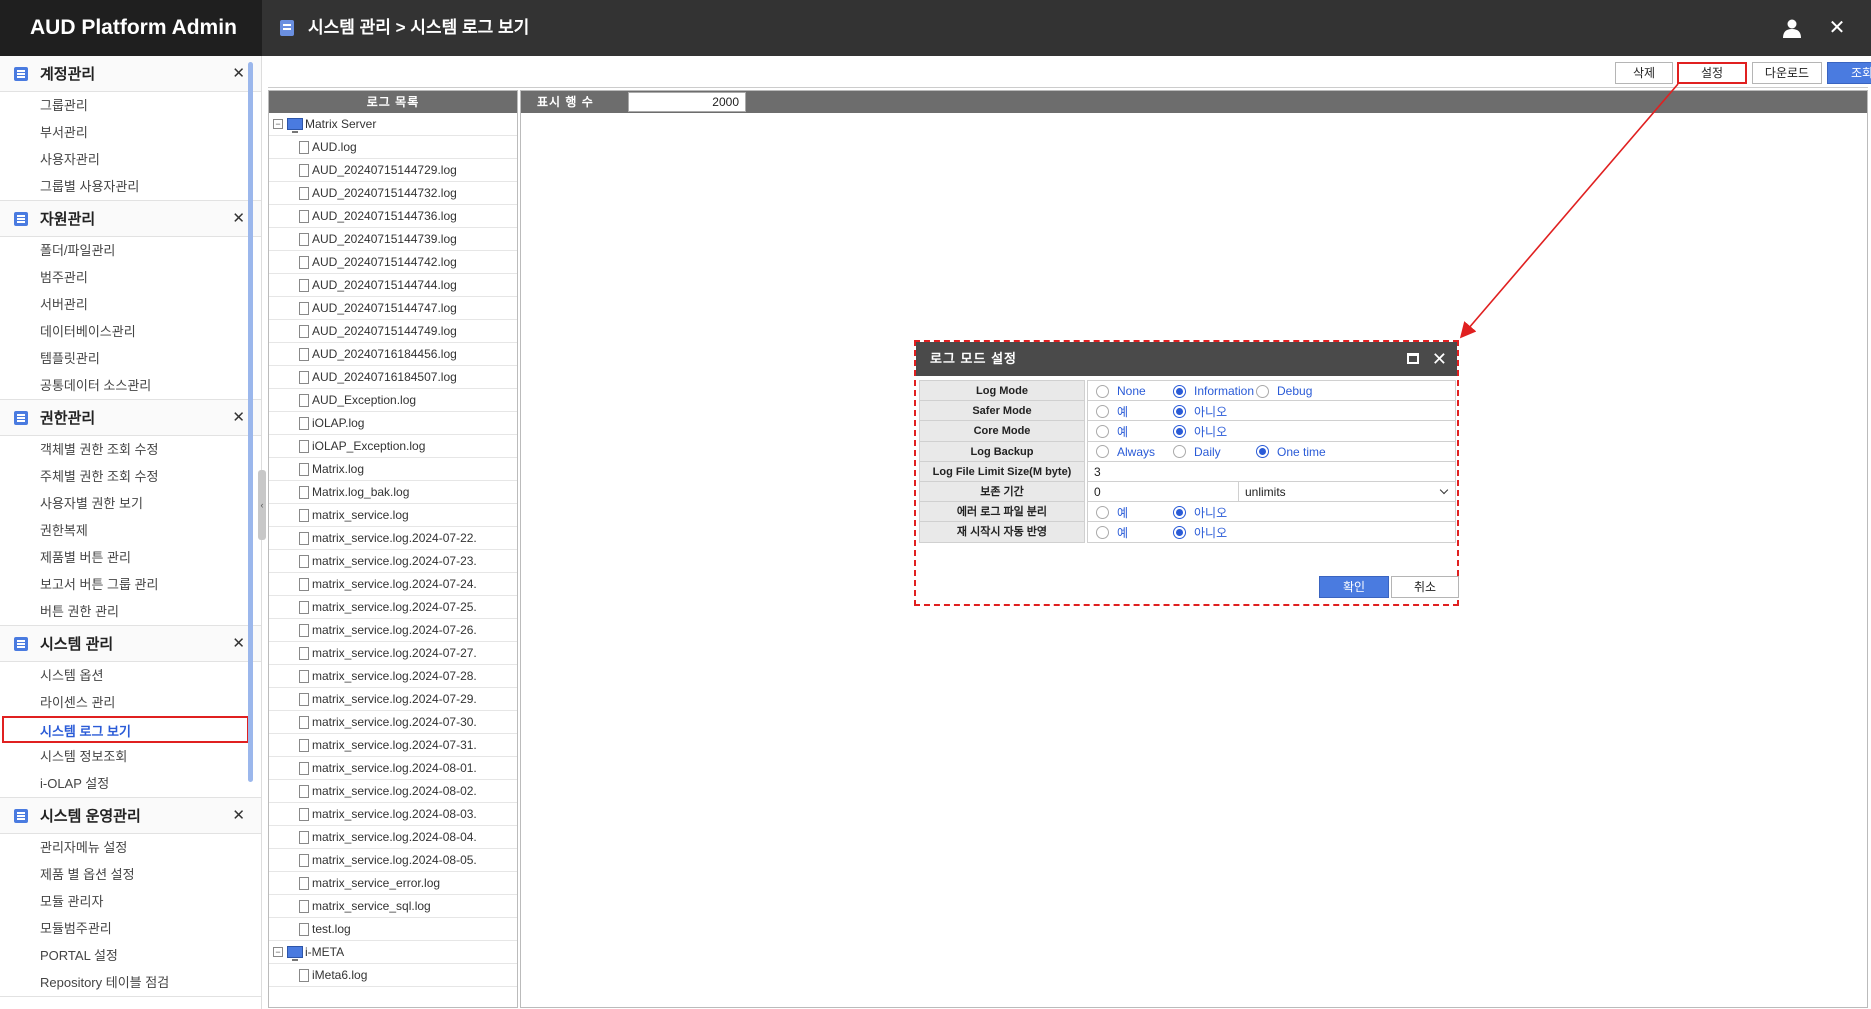 The image size is (1871, 1009). What do you see at coordinates (393, 170) in the screenshot?
I see `log-file-item: AUD_20240715144729.log` at bounding box center [393, 170].